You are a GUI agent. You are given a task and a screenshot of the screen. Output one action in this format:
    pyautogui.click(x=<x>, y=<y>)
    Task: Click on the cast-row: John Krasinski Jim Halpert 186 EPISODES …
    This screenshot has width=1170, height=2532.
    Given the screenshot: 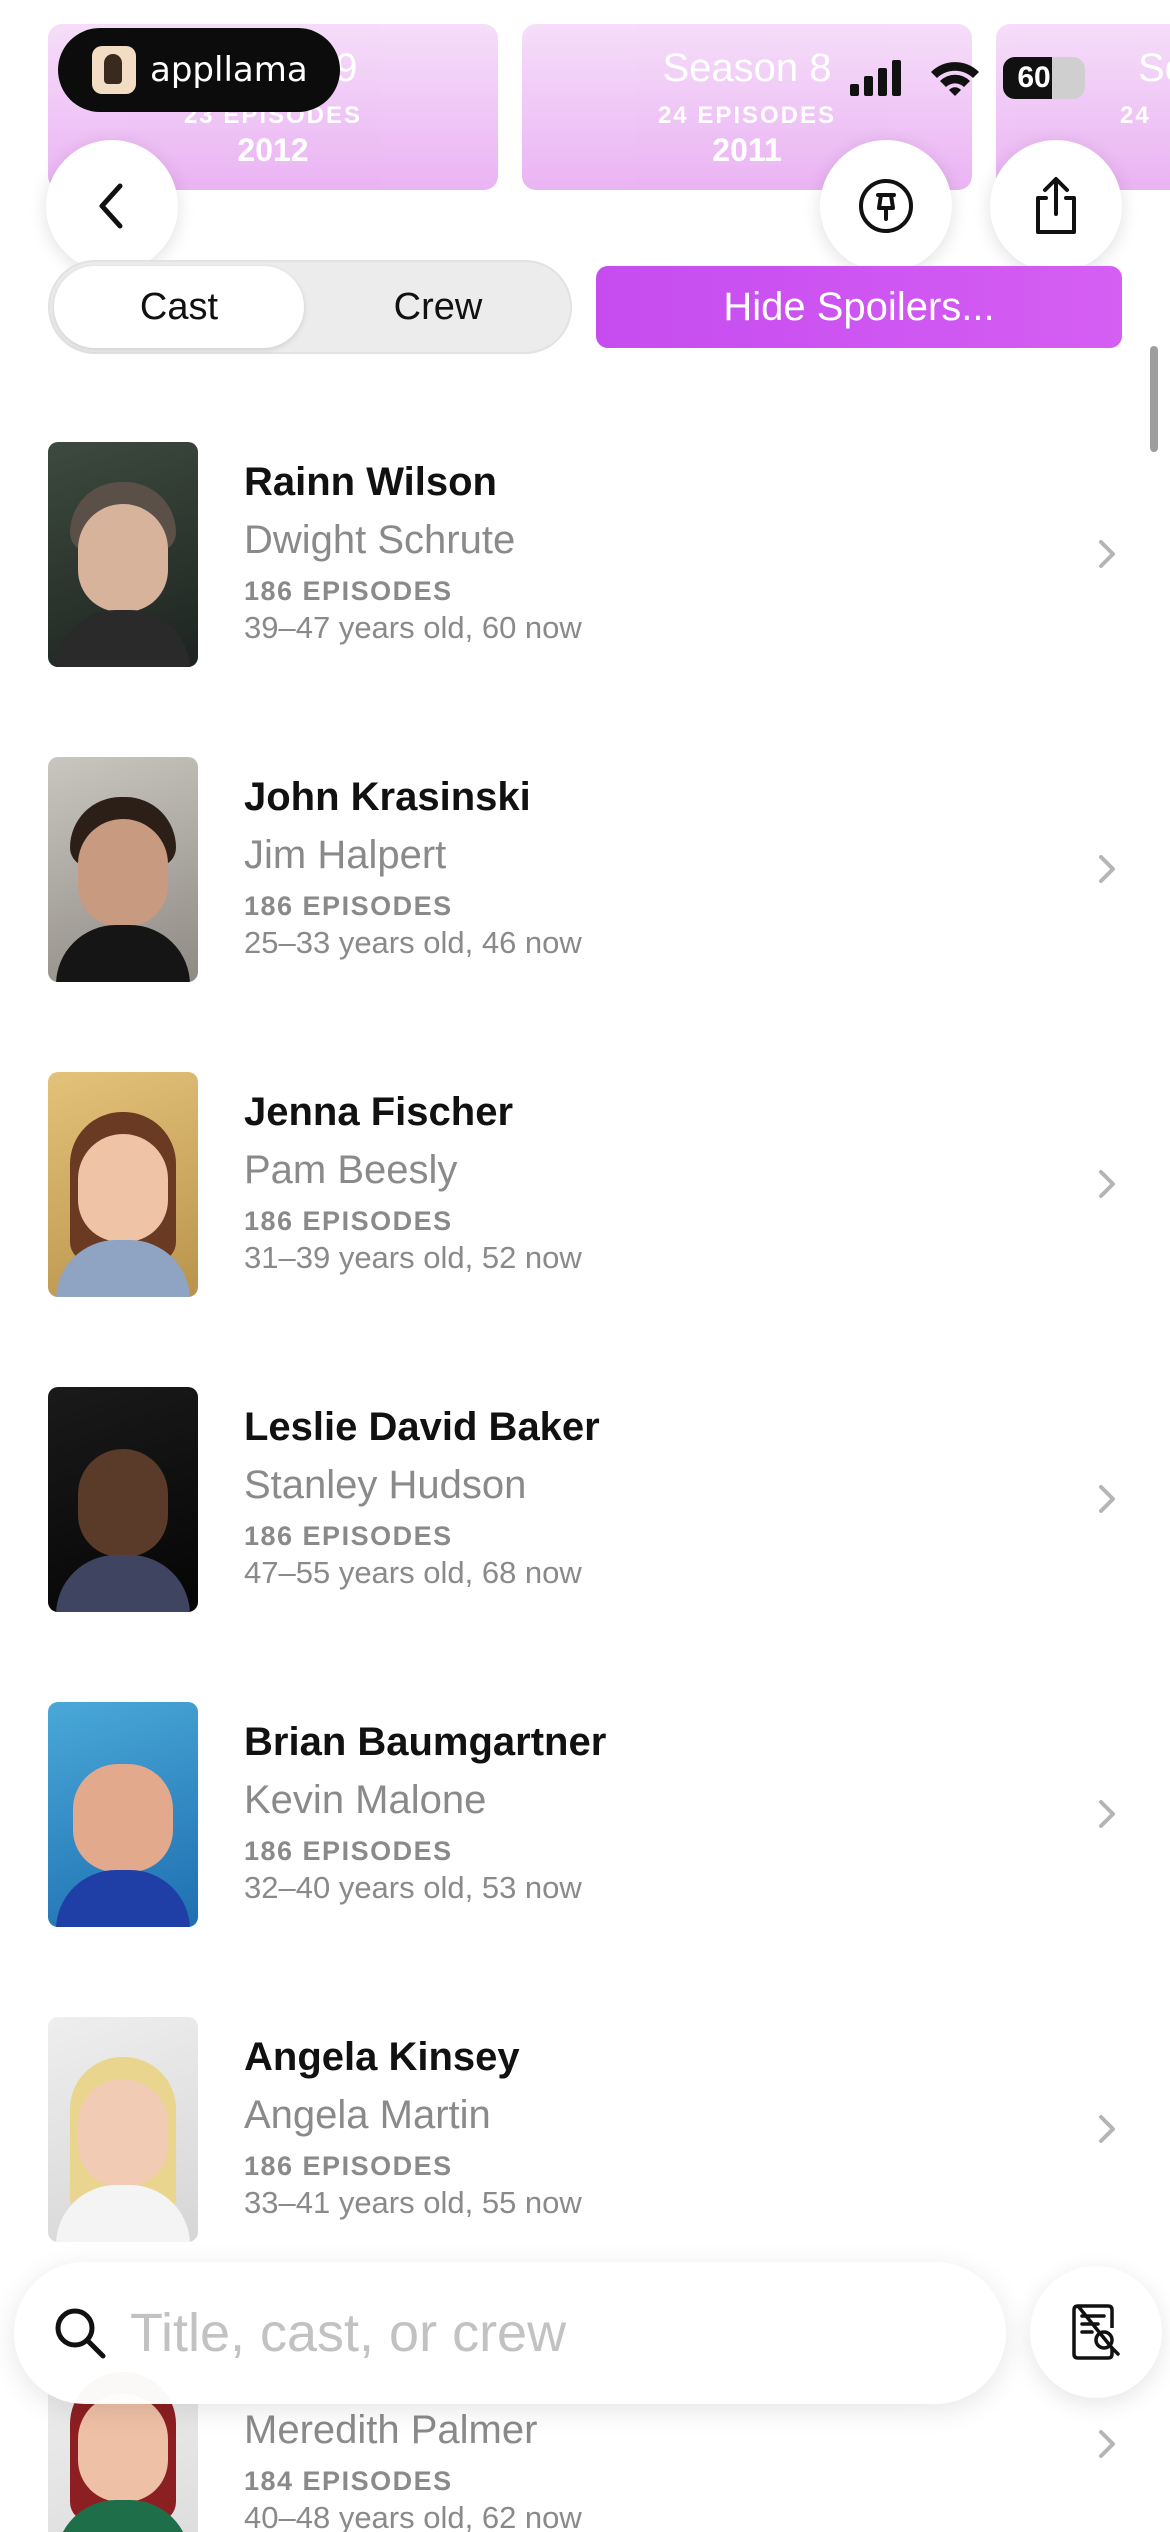 What is the action you would take?
    pyautogui.click(x=585, y=914)
    